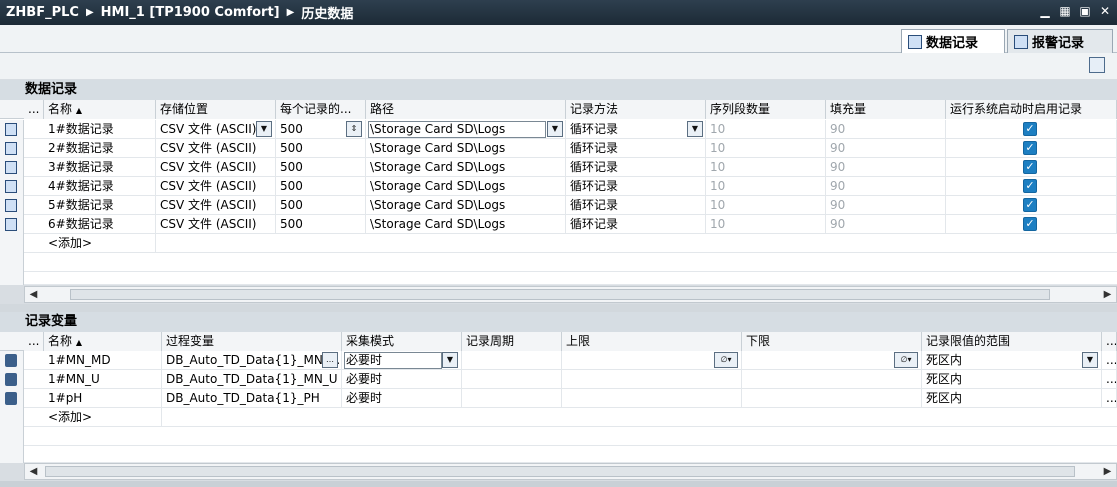 The width and height of the screenshot is (1117, 487). What do you see at coordinates (252, 341) in the screenshot?
I see `column-header: 过程变量` at bounding box center [252, 341].